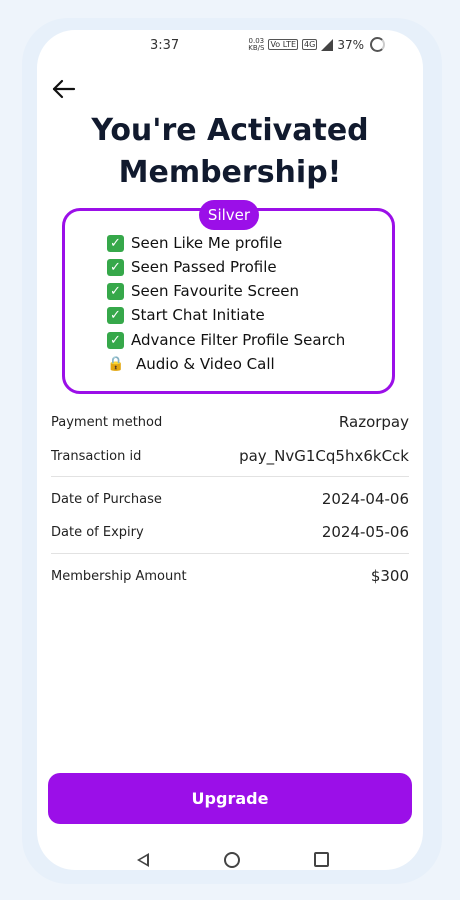 This screenshot has width=460, height=900. What do you see at coordinates (229, 215) in the screenshot?
I see `plan-name-badge: Silver` at bounding box center [229, 215].